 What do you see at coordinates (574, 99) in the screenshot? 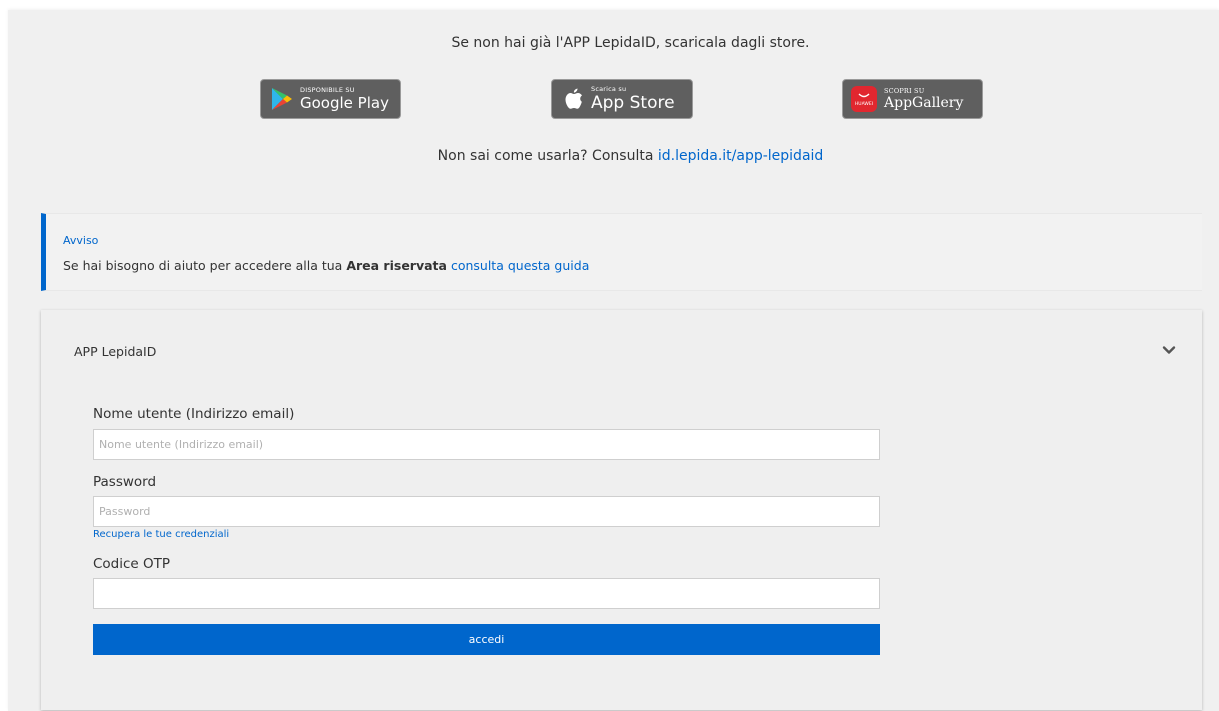
I see `apple-icon` at bounding box center [574, 99].